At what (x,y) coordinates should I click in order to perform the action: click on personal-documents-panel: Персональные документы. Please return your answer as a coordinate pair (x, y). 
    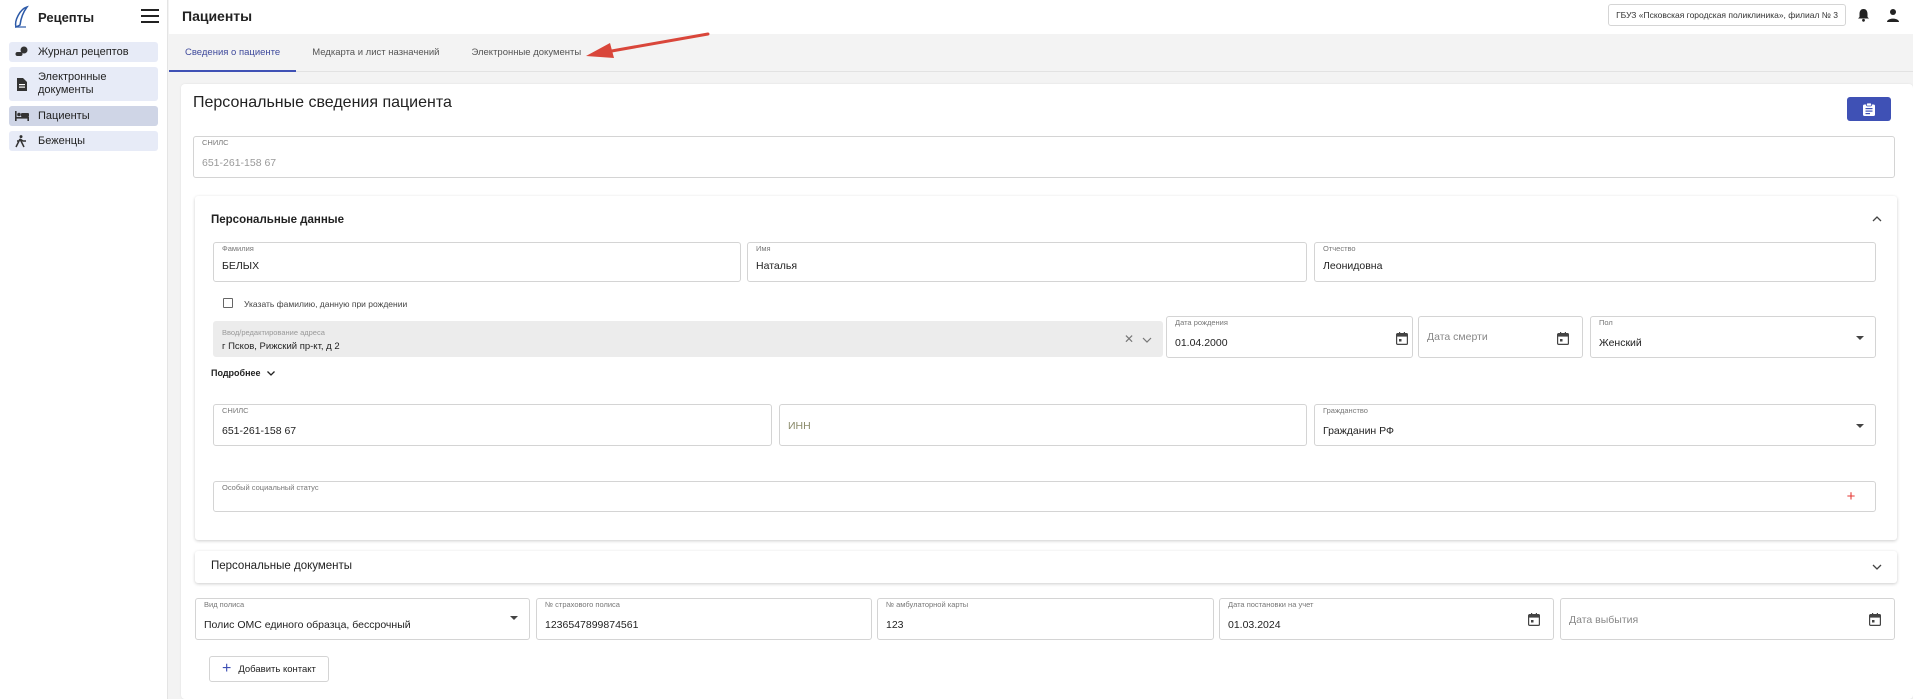
    Looking at the image, I should click on (1046, 567).